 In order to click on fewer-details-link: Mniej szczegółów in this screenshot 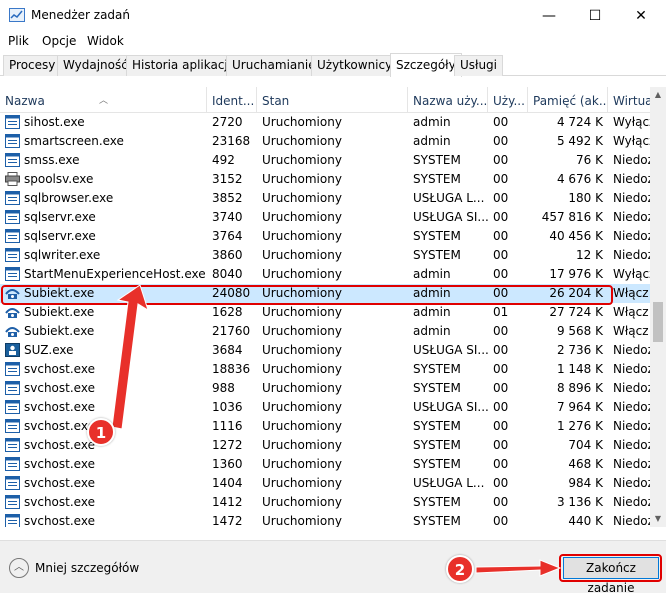, I will do `click(87, 568)`.